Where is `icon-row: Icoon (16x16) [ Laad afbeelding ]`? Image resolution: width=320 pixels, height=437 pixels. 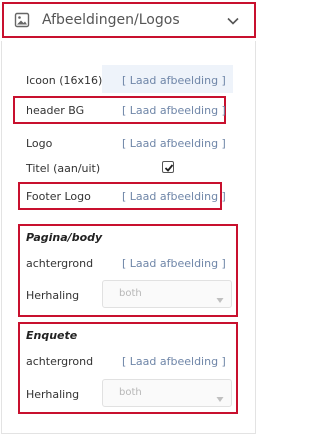
icon-row: Icoon (16x16) [ Laad afbeelding ] is located at coordinates (131, 79).